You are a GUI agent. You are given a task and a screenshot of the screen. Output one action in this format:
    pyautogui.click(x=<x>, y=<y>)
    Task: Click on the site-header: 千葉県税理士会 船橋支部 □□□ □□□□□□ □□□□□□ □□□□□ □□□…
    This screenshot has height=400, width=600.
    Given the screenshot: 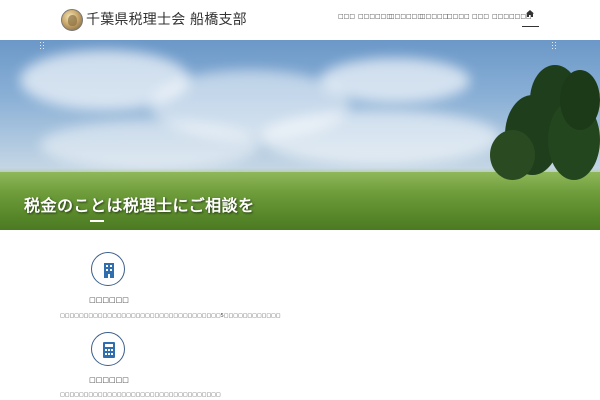 What is the action you would take?
    pyautogui.click(x=300, y=20)
    